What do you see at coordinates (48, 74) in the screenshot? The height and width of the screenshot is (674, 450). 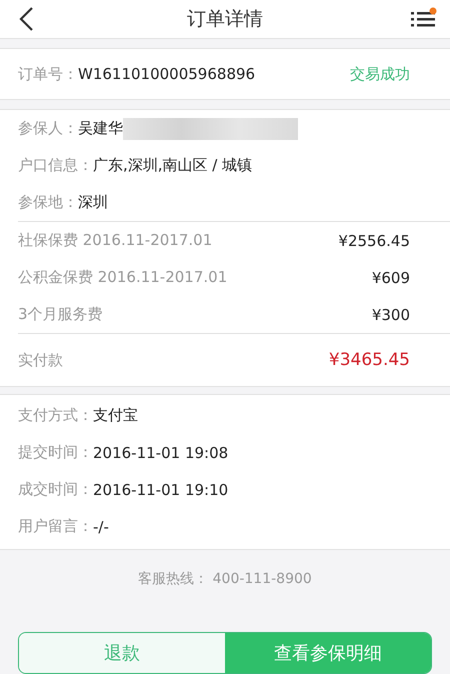 I see `order-number-label: 订单号：` at bounding box center [48, 74].